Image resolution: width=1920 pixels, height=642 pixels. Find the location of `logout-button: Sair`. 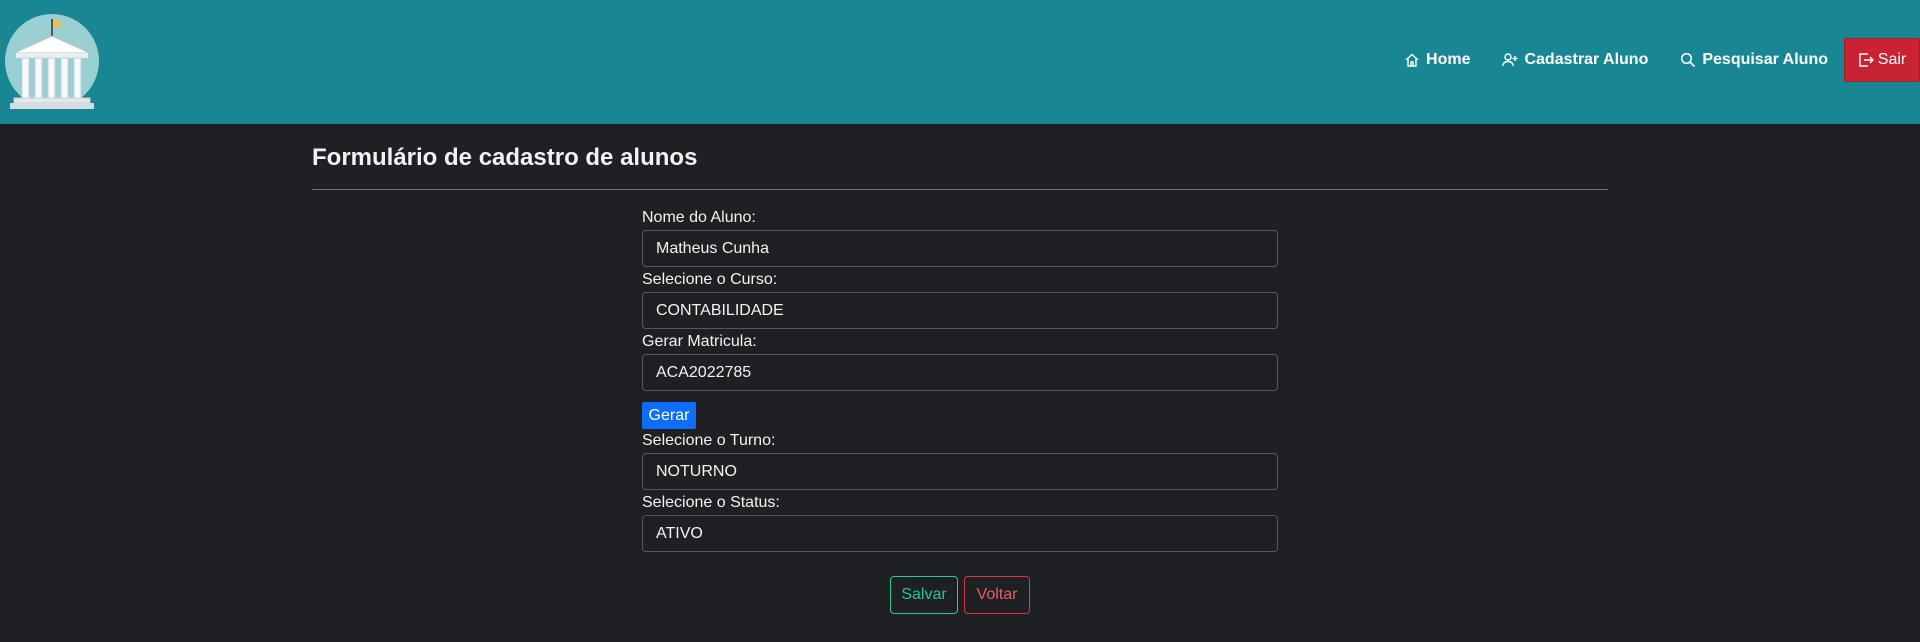

logout-button: Sair is located at coordinates (1882, 60).